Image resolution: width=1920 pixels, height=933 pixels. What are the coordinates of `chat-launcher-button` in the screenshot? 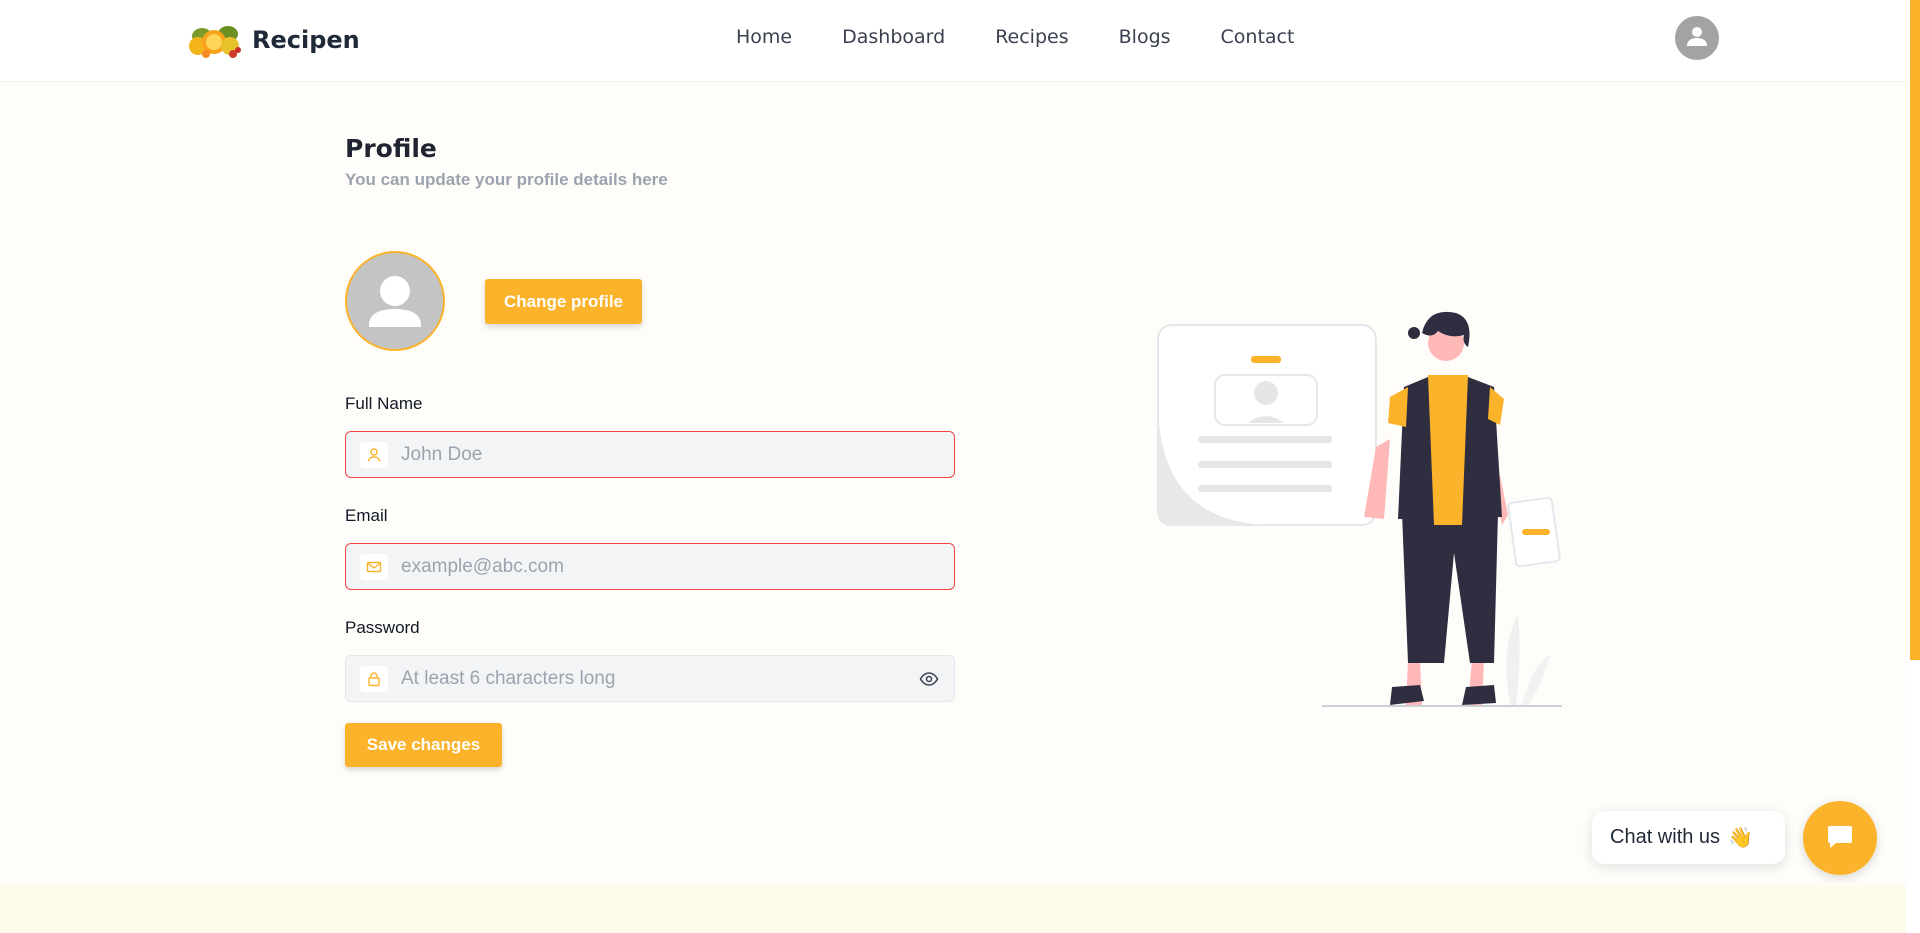 It's located at (1840, 838).